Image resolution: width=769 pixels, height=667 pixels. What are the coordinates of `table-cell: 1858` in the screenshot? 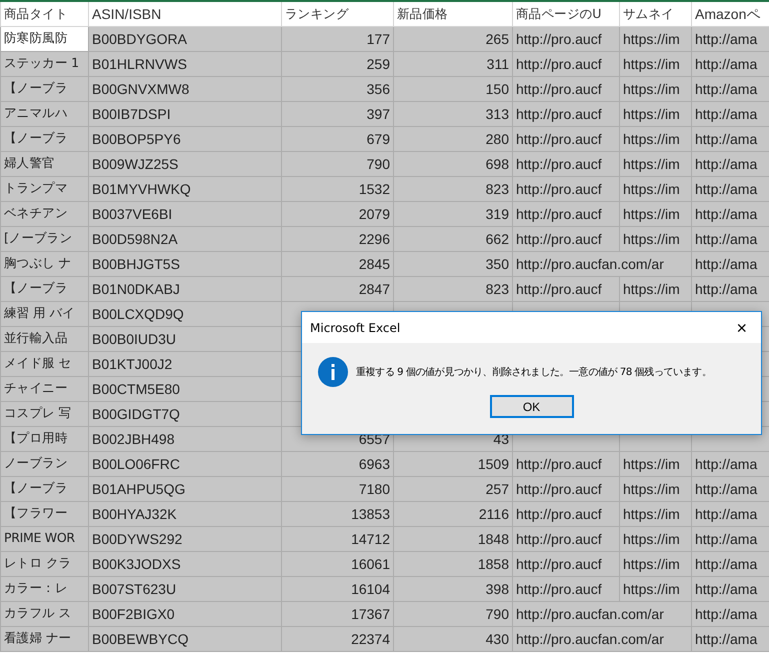 It's located at (453, 563).